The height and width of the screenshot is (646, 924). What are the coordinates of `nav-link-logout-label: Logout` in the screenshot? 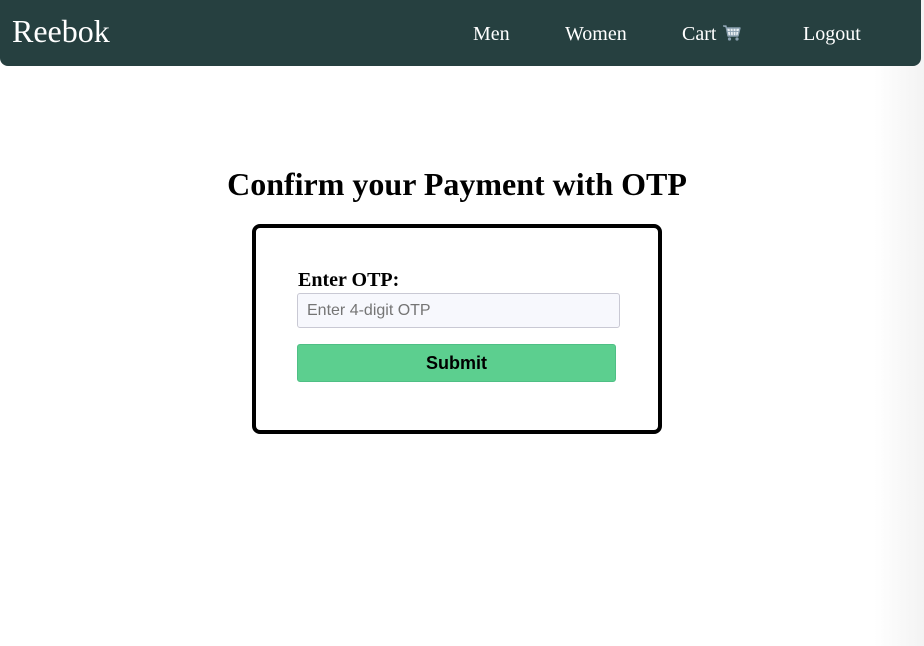 It's located at (832, 34).